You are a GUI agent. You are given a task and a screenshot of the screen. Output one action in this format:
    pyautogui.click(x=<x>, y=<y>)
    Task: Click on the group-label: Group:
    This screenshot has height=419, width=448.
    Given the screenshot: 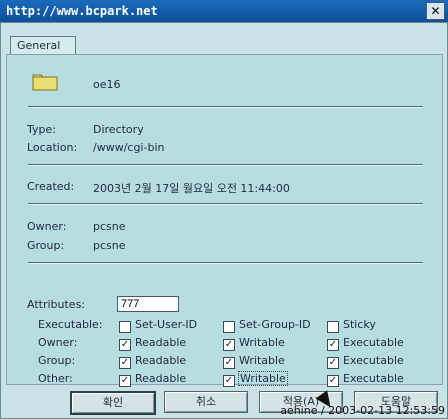 What is the action you would take?
    pyautogui.click(x=46, y=245)
    